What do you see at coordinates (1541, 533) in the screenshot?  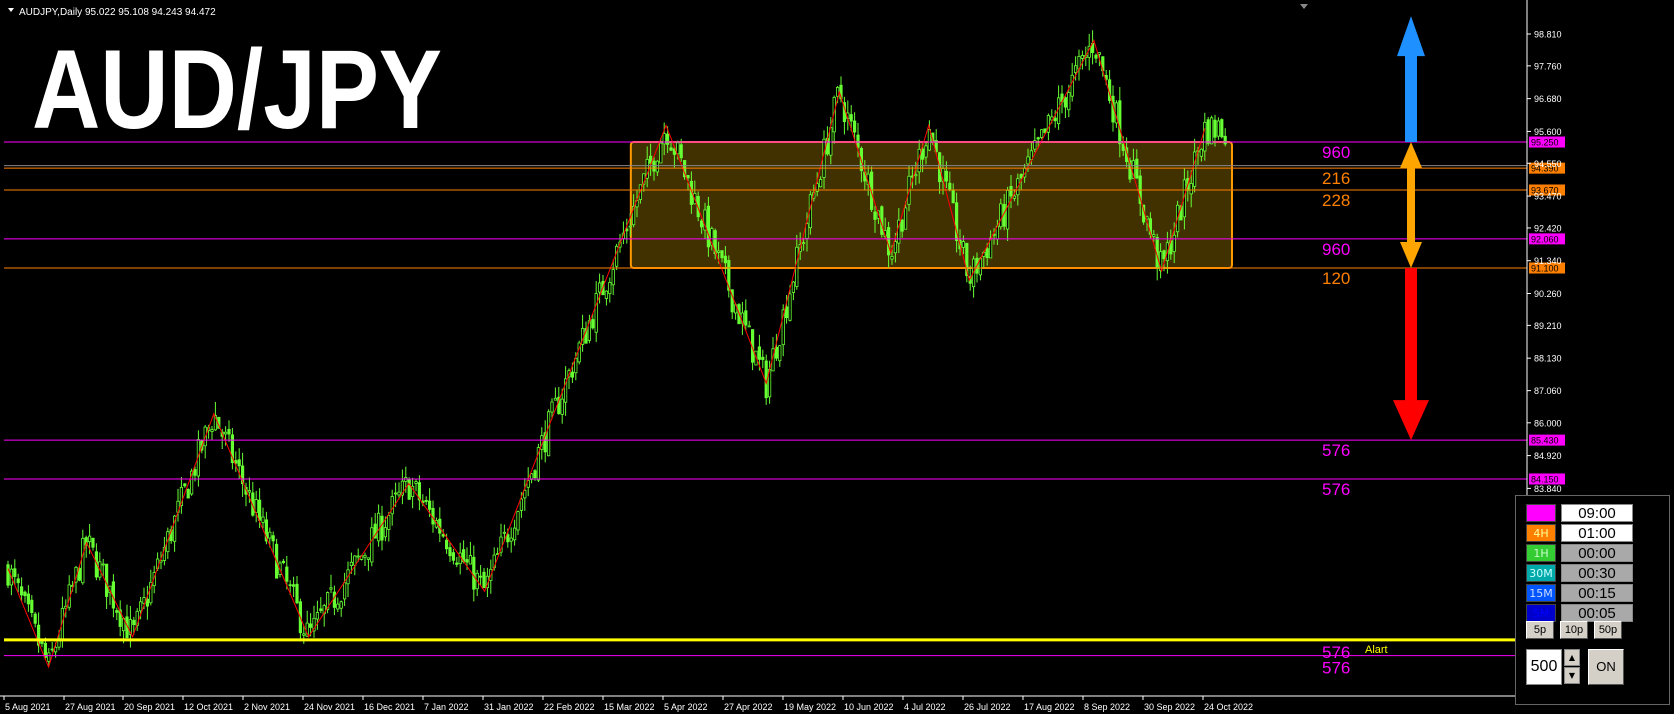 I see `timeframe-badge: 4H` at bounding box center [1541, 533].